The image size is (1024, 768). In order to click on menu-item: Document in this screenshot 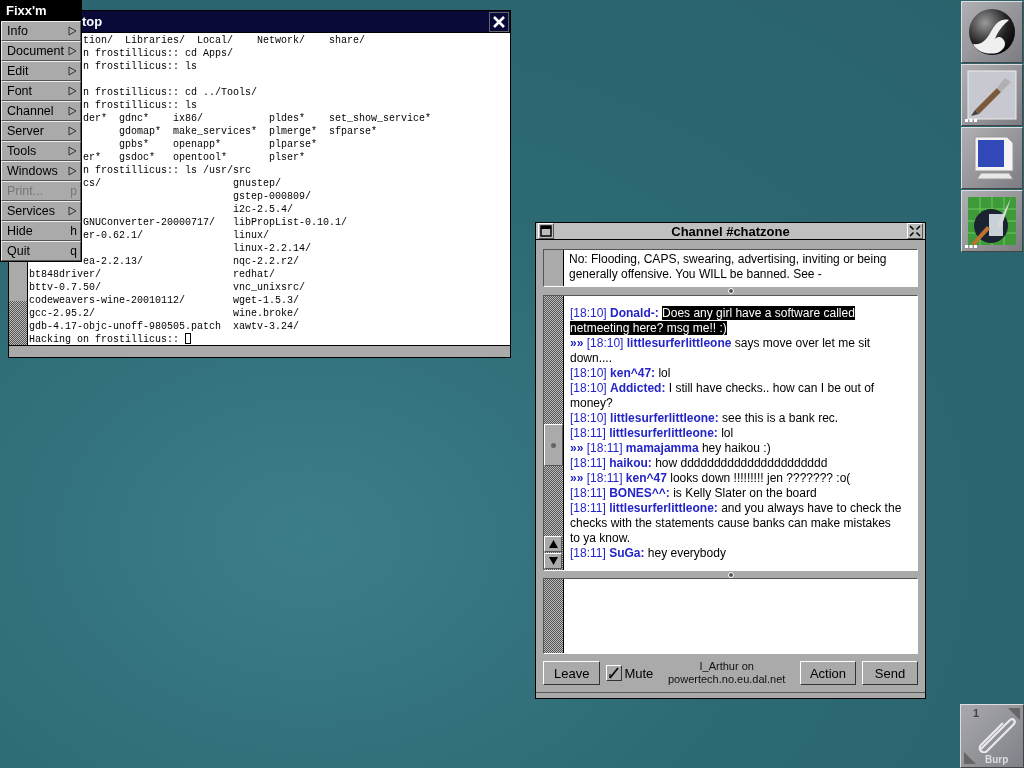, I will do `click(41, 51)`.